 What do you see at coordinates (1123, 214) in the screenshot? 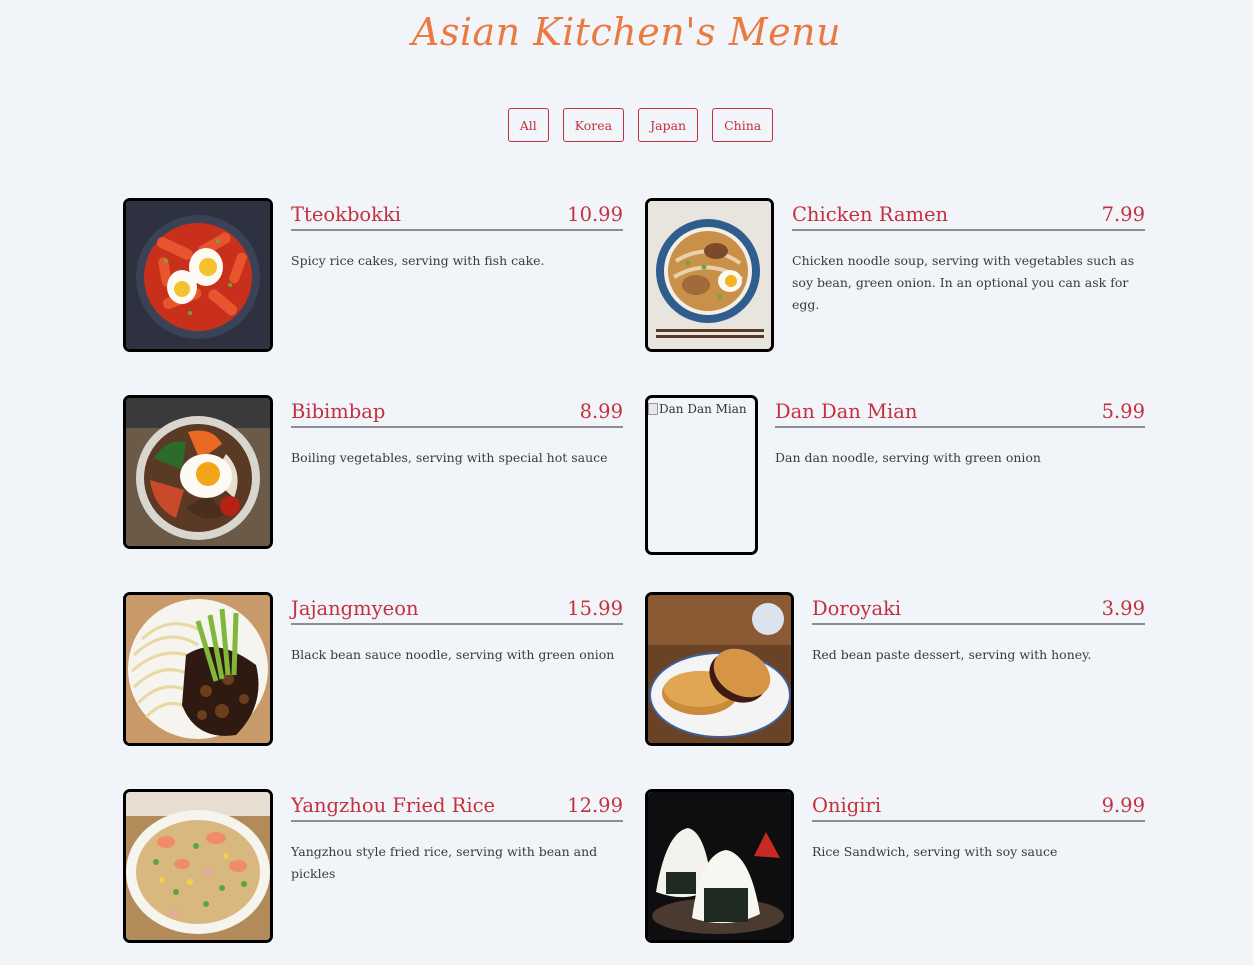
I see `menu-item-price: 7.99` at bounding box center [1123, 214].